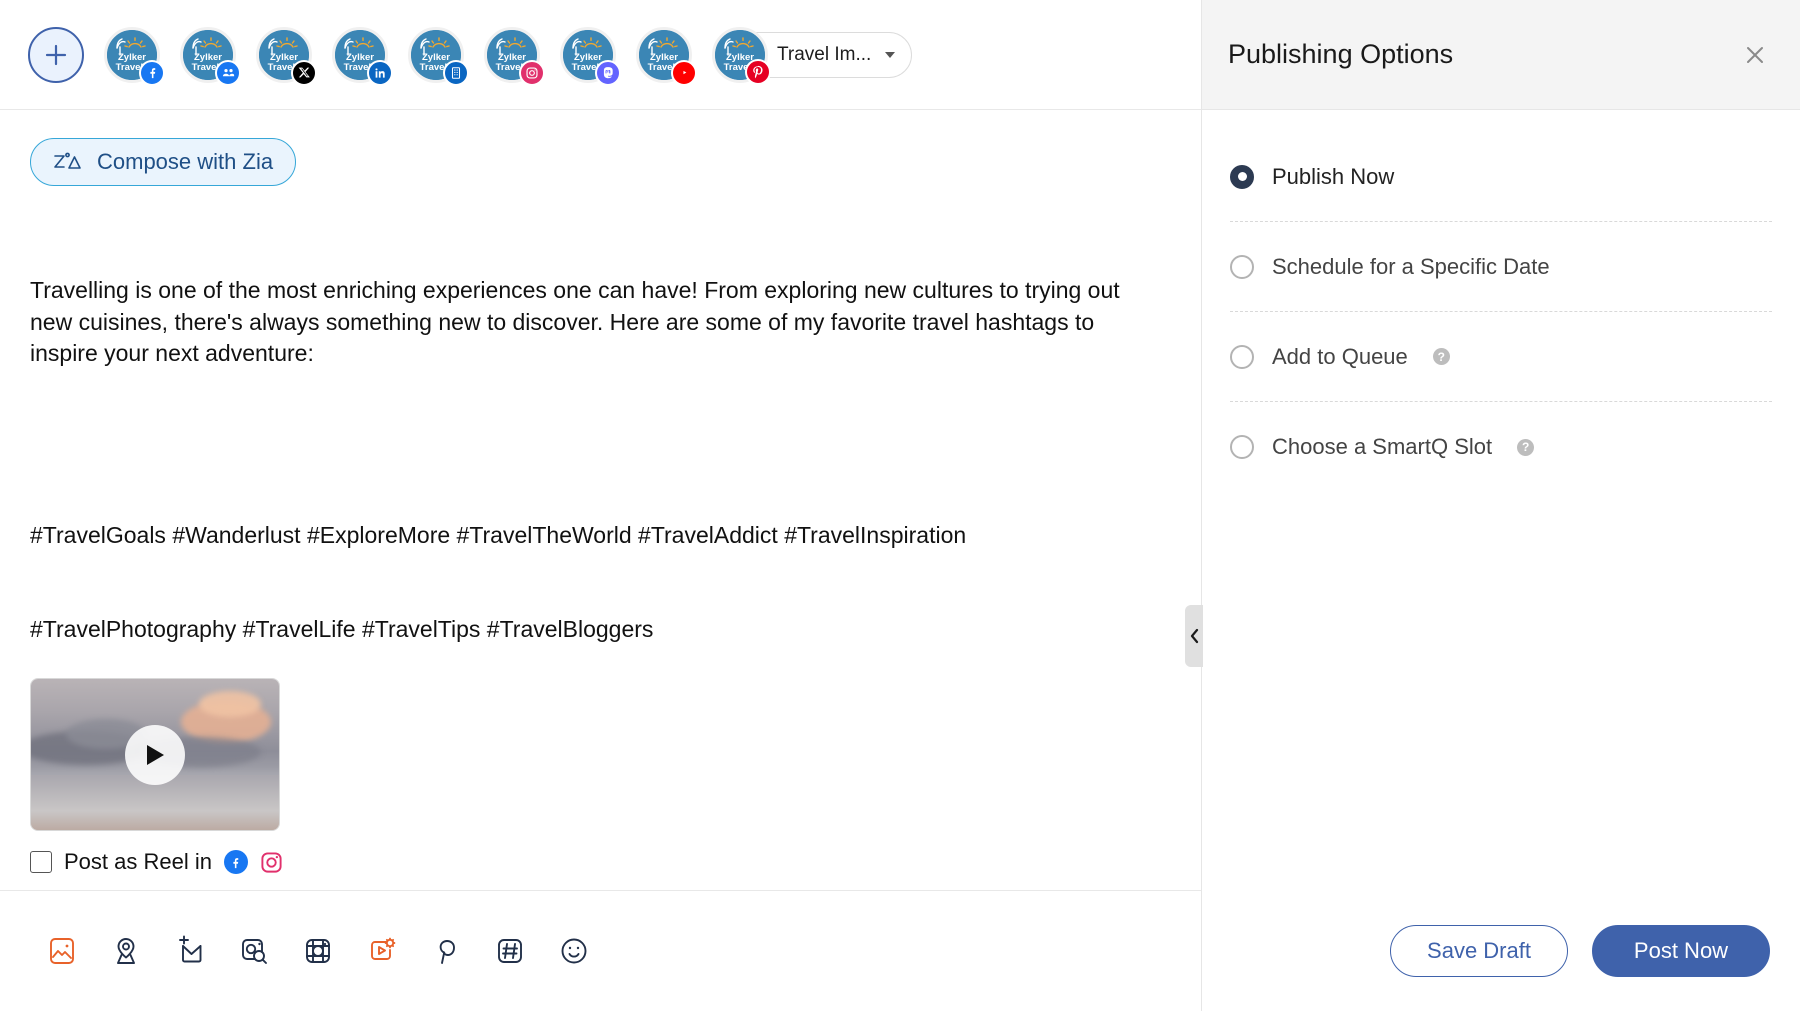 The width and height of the screenshot is (1800, 1011). I want to click on radio-schedule, so click(1242, 266).